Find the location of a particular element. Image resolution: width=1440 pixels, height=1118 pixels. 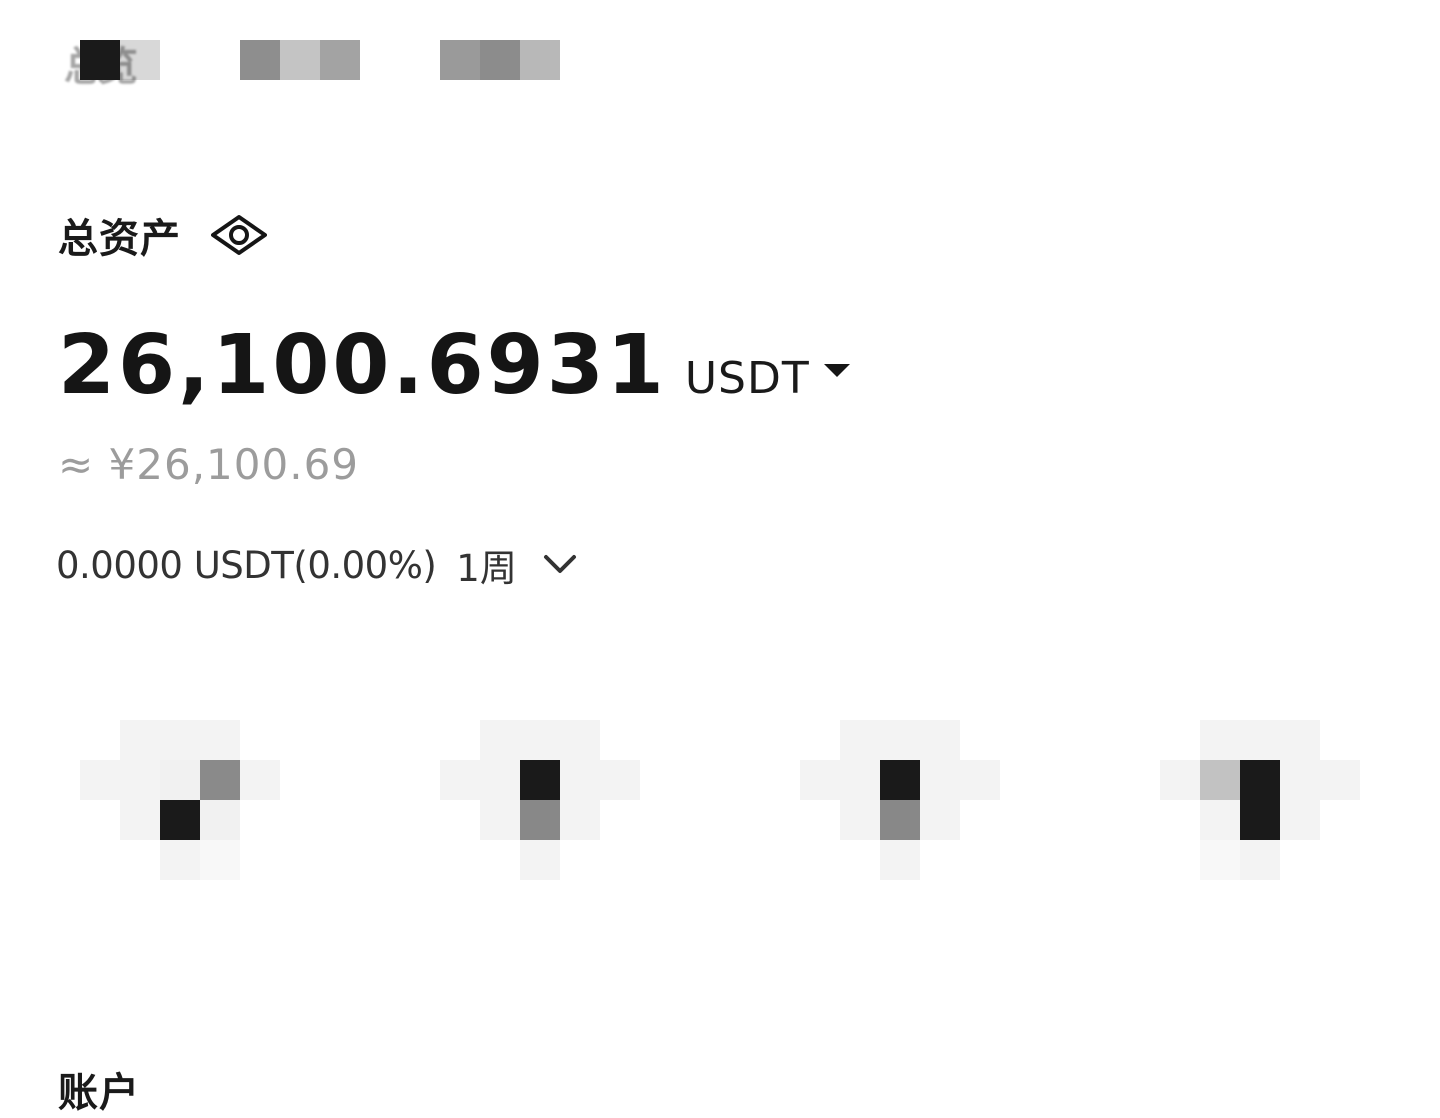

accounts-title: 账户 is located at coordinates (99, 1093).